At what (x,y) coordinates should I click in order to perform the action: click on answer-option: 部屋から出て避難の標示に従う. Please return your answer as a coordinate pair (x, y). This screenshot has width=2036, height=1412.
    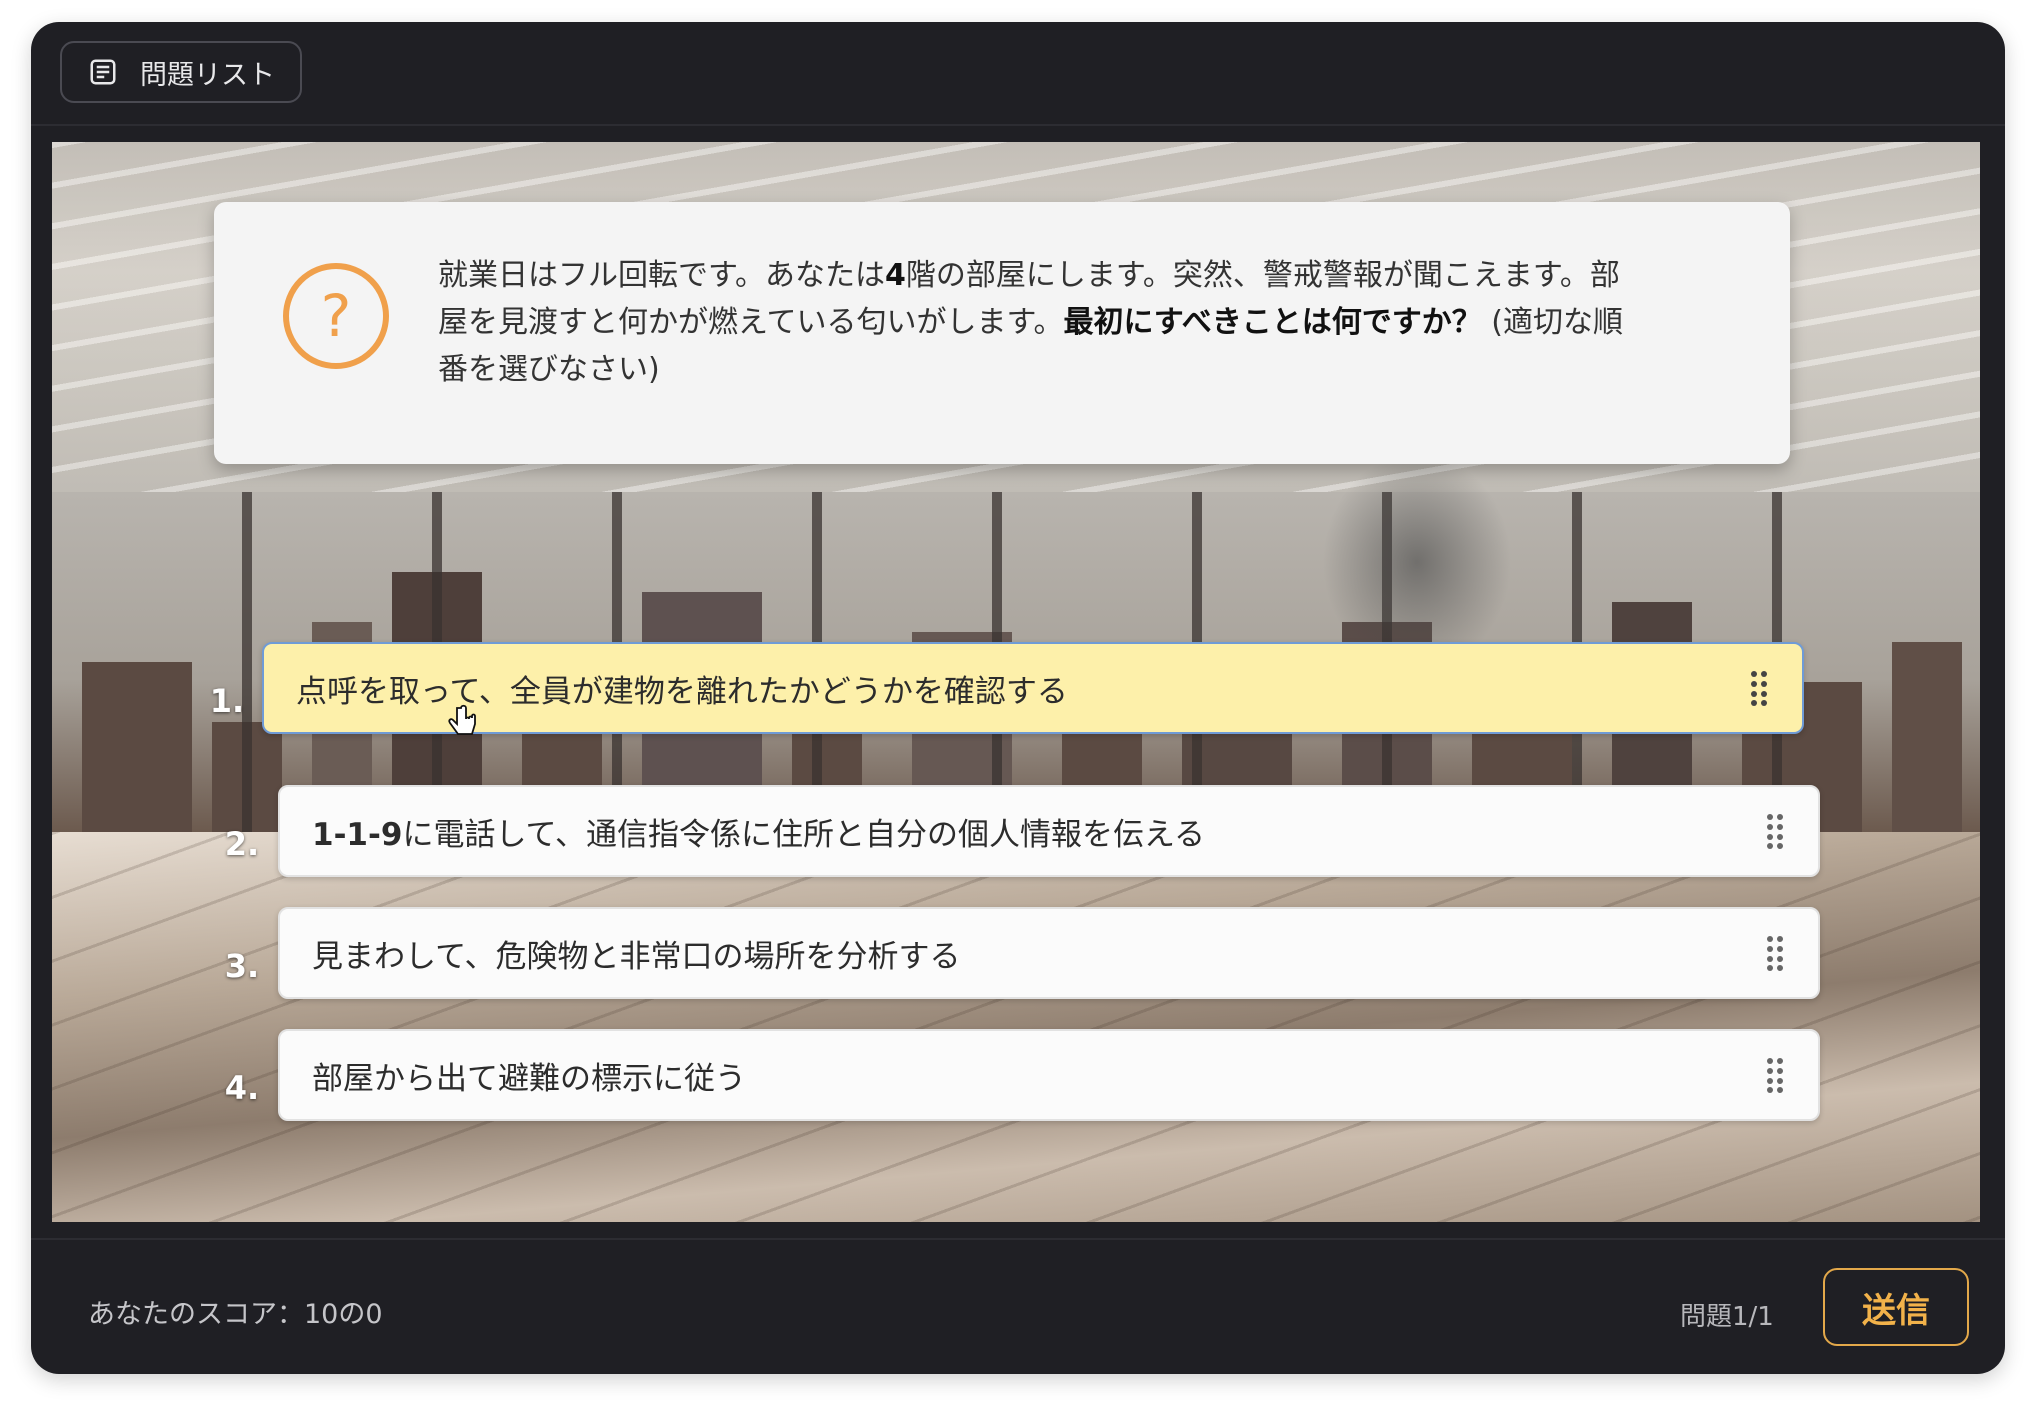
    Looking at the image, I should click on (1049, 1075).